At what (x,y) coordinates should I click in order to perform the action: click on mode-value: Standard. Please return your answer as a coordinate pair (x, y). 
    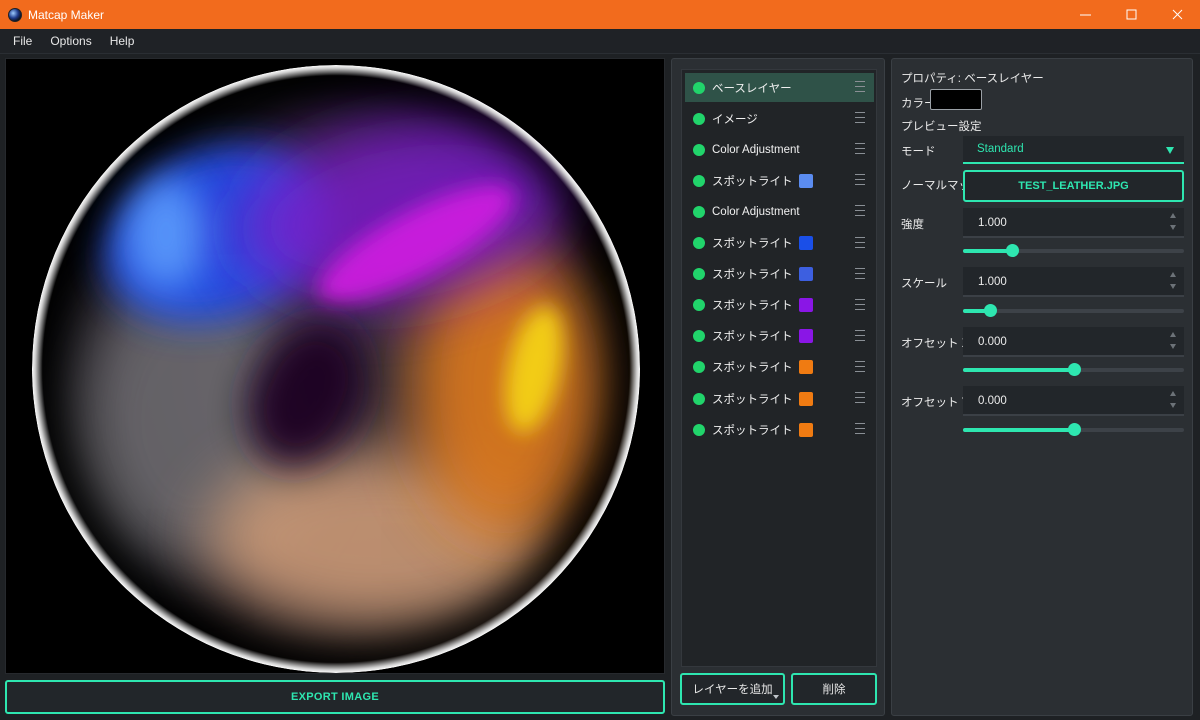
    Looking at the image, I should click on (1000, 149).